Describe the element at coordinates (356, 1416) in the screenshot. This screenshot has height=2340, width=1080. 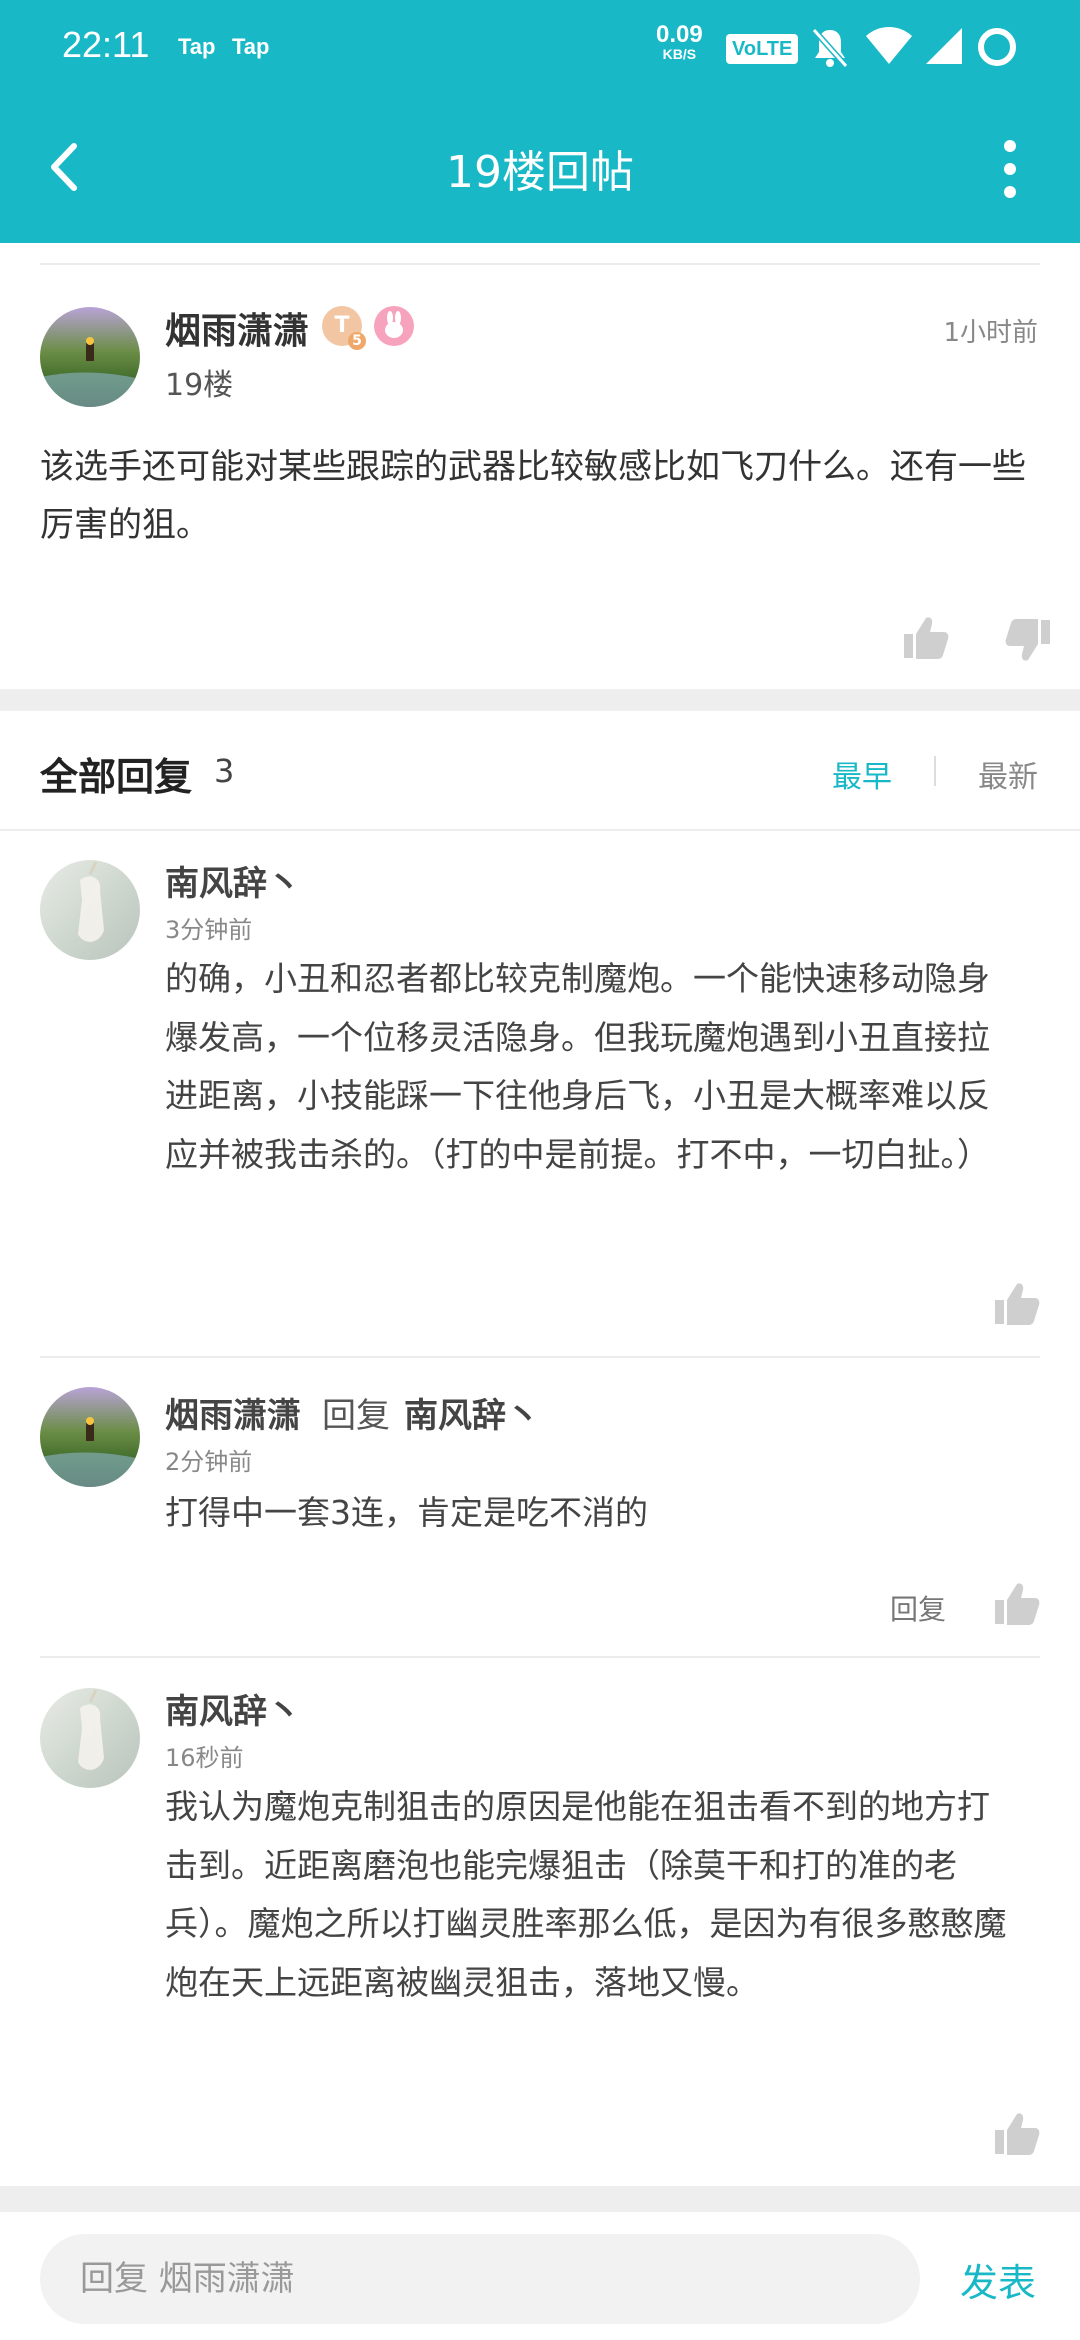
I see `reply-to-label: 回复` at that location.